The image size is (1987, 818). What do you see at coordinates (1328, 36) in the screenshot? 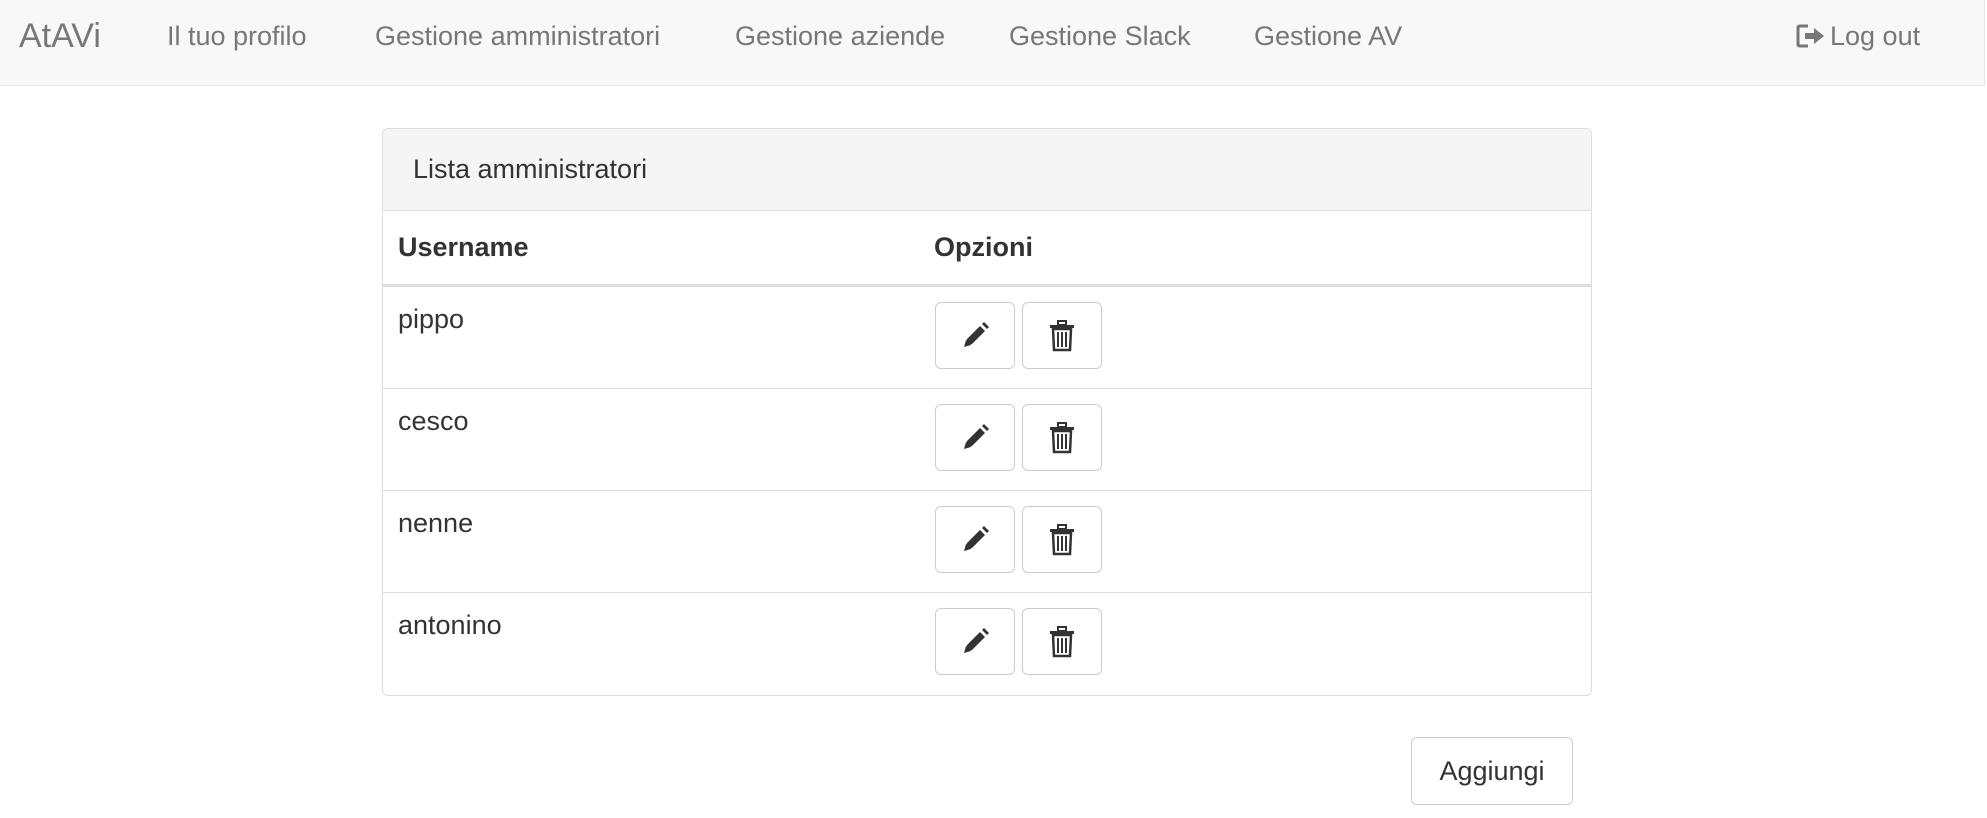
I see `nav-link-av: Gestione AV` at bounding box center [1328, 36].